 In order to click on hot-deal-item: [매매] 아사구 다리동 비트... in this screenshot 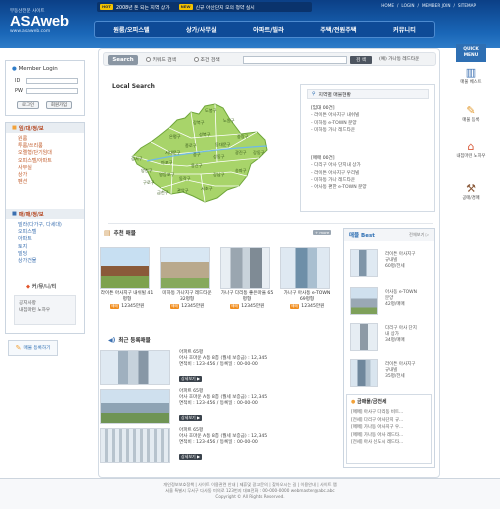, I will do `click(377, 413)`.